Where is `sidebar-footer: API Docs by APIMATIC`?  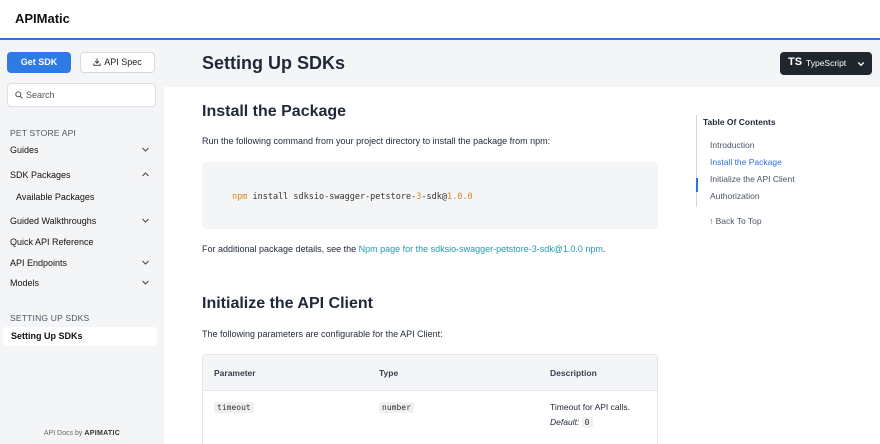 sidebar-footer: API Docs by APIMATIC is located at coordinates (82, 433).